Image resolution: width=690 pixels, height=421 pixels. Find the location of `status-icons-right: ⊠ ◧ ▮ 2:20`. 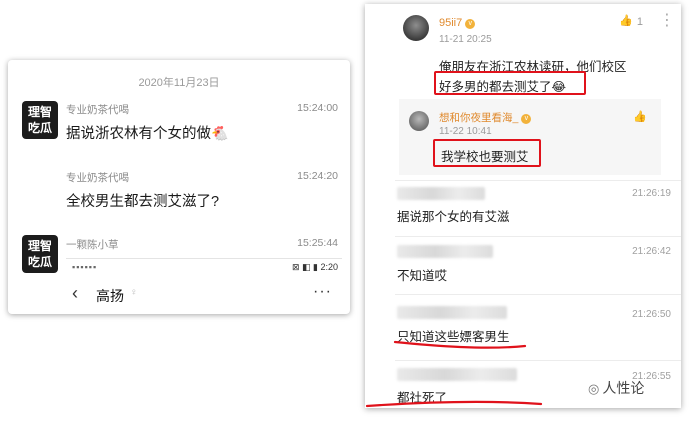

status-icons-right: ⊠ ◧ ▮ 2:20 is located at coordinates (314, 267).